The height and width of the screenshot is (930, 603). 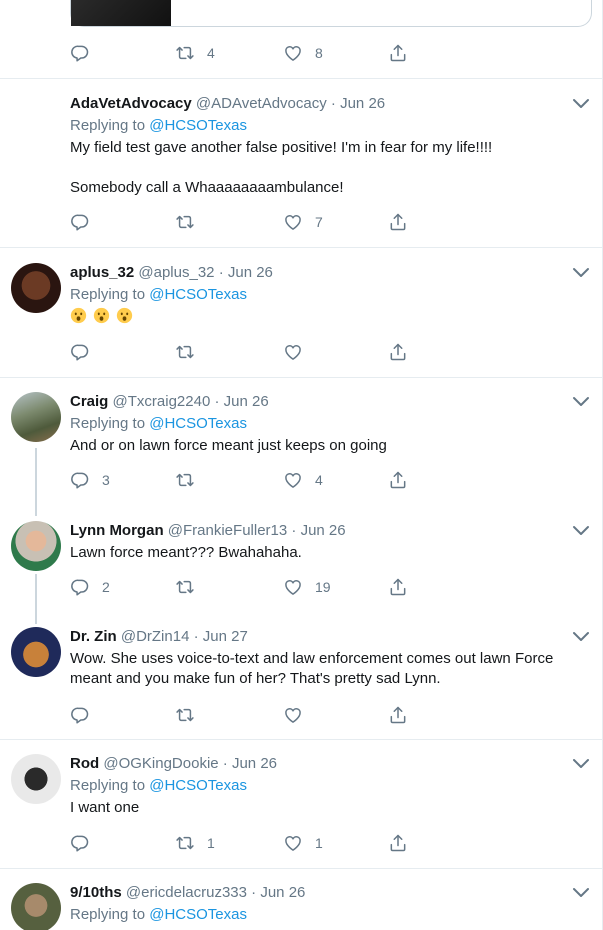 What do you see at coordinates (240, 843) in the screenshot?
I see `tweet-actions: 1 1` at bounding box center [240, 843].